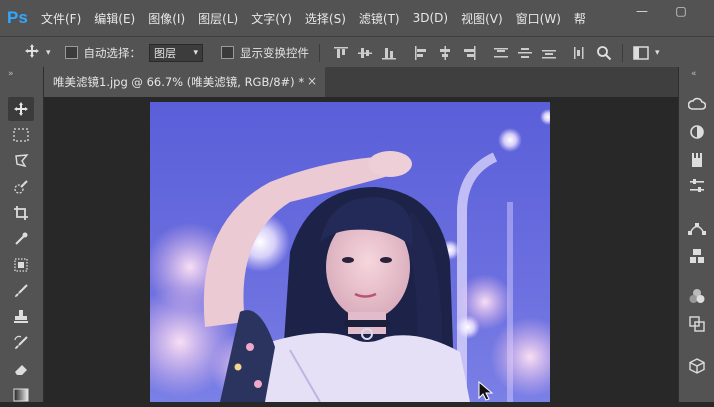  Describe the element at coordinates (697, 186) in the screenshot. I see `properties-icon` at that location.